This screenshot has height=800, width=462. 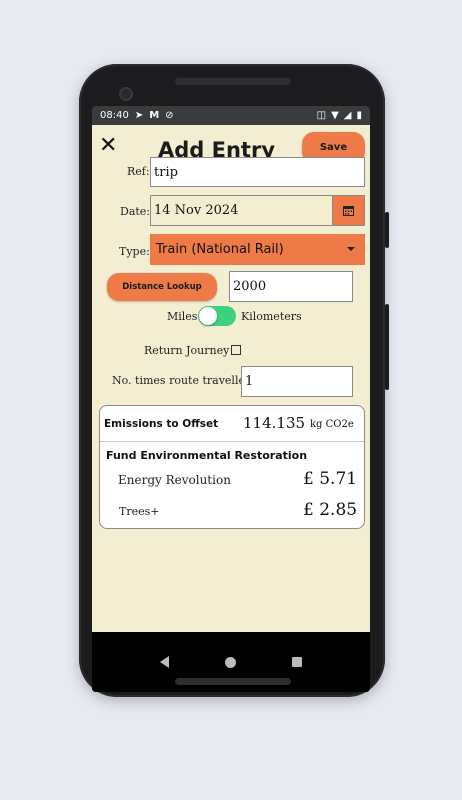 What do you see at coordinates (139, 115) in the screenshot?
I see `navigation-icon: ➤` at bounding box center [139, 115].